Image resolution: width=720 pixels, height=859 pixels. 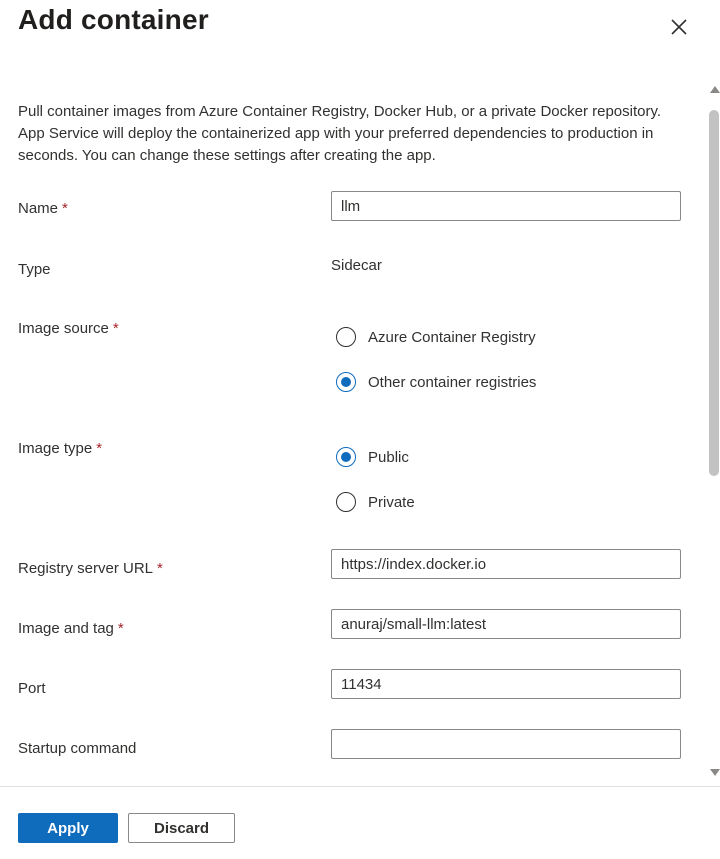 What do you see at coordinates (68, 828) in the screenshot?
I see `apply-button: Apply` at bounding box center [68, 828].